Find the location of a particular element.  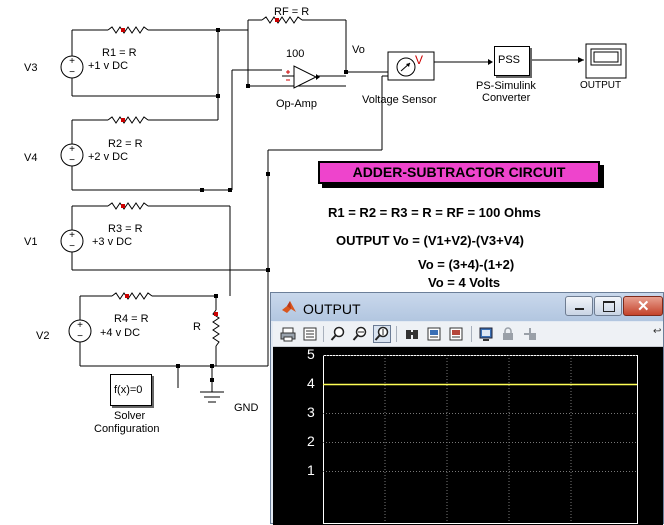

rf-label: RF = R is located at coordinates (292, 12).